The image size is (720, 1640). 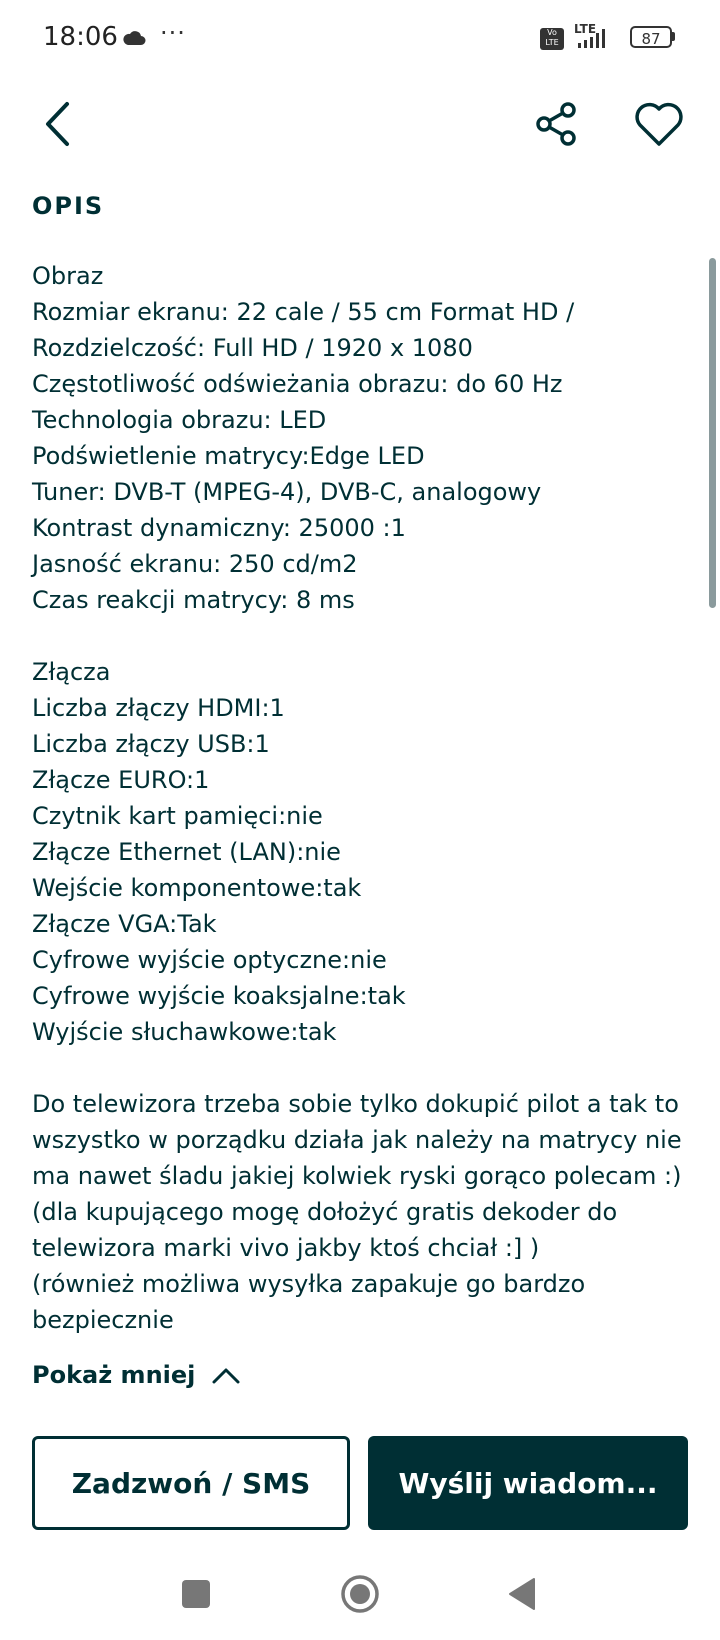 I want to click on description-line: Jasność ekranu: 250 cd/m2, so click(x=195, y=564).